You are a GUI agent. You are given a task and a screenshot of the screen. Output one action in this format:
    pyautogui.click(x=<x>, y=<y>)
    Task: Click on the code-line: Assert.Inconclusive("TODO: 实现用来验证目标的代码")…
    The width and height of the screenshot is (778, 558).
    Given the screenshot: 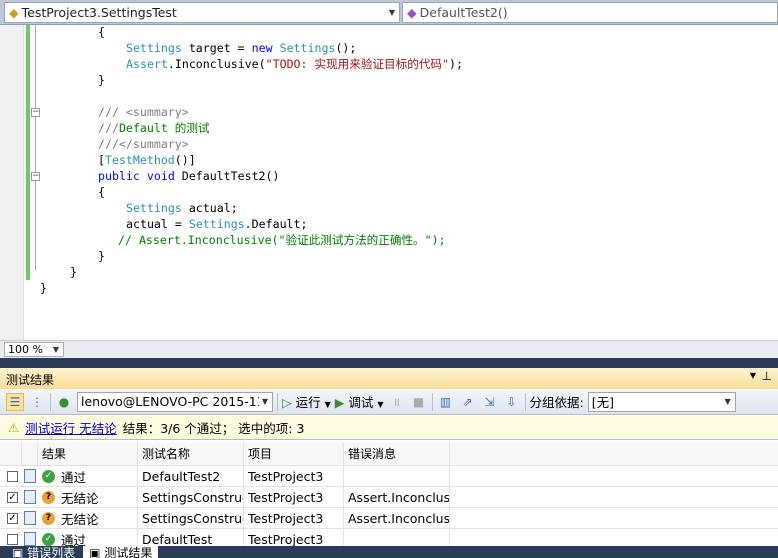 What is the action you would take?
    pyautogui.click(x=294, y=64)
    